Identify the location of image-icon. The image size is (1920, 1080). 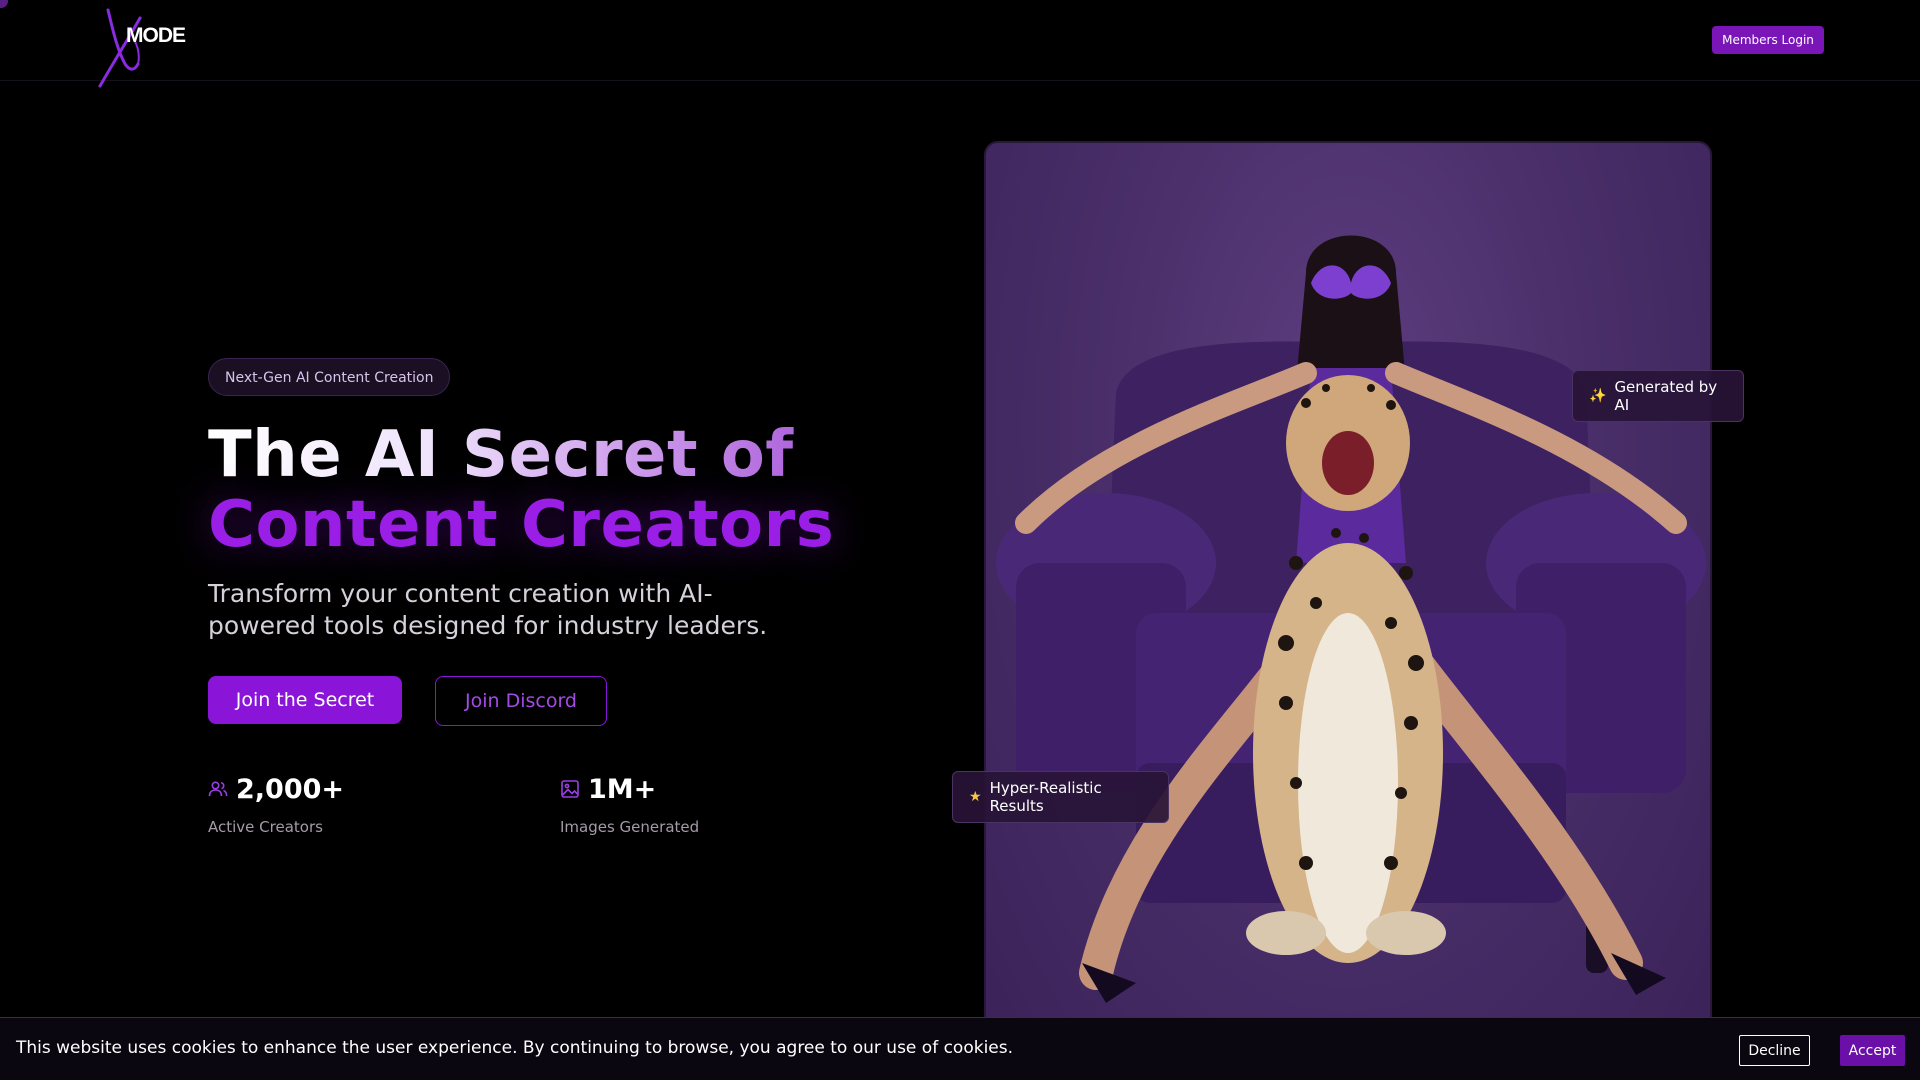
(570, 789).